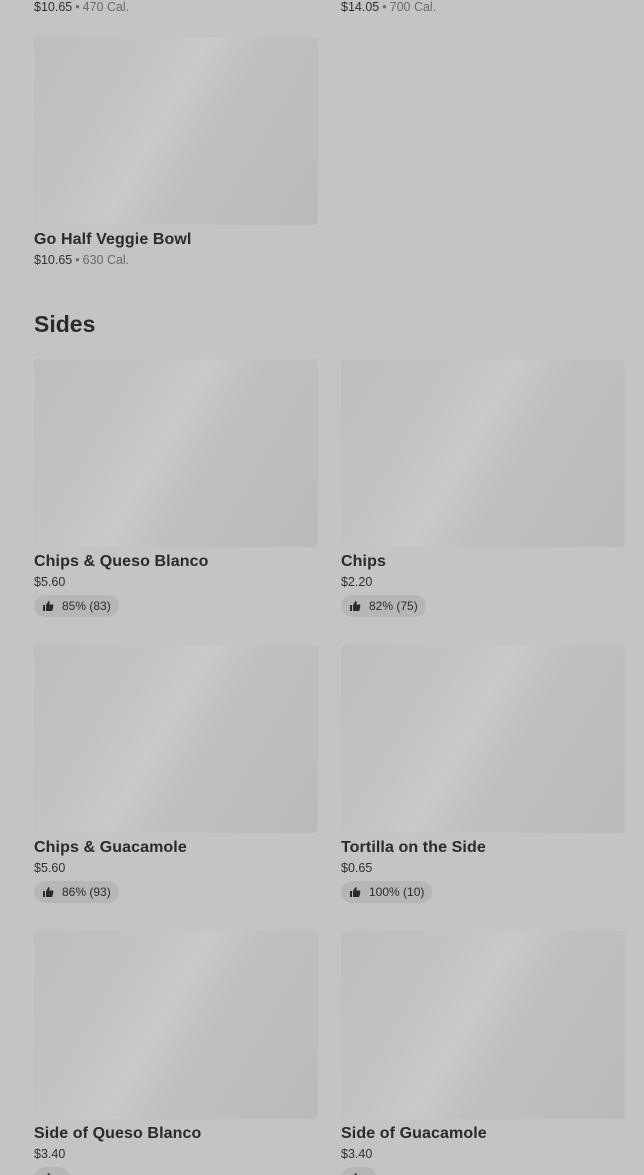 This screenshot has width=644, height=1175. What do you see at coordinates (413, 847) in the screenshot?
I see `item-name: Tortilla on the Side` at bounding box center [413, 847].